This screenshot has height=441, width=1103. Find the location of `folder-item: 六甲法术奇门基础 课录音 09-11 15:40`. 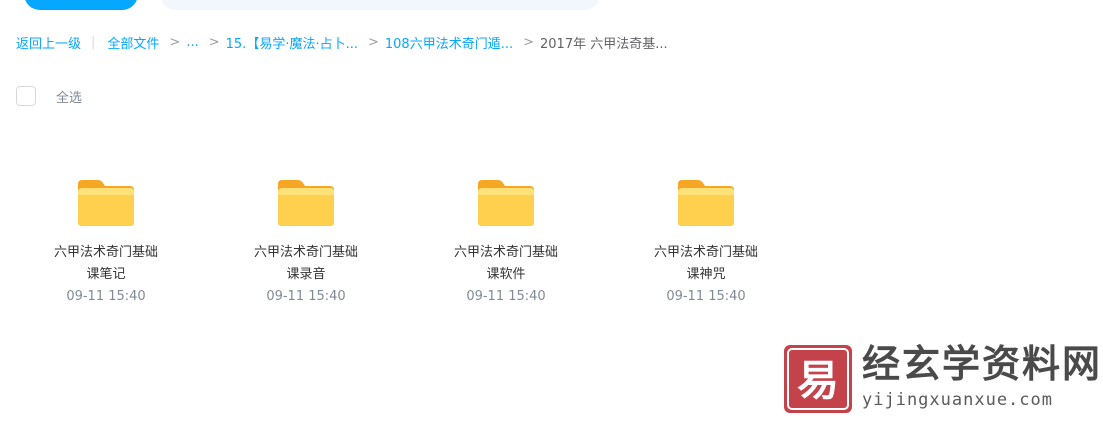

folder-item: 六甲法术奇门基础 课录音 09-11 15:40 is located at coordinates (306, 237).